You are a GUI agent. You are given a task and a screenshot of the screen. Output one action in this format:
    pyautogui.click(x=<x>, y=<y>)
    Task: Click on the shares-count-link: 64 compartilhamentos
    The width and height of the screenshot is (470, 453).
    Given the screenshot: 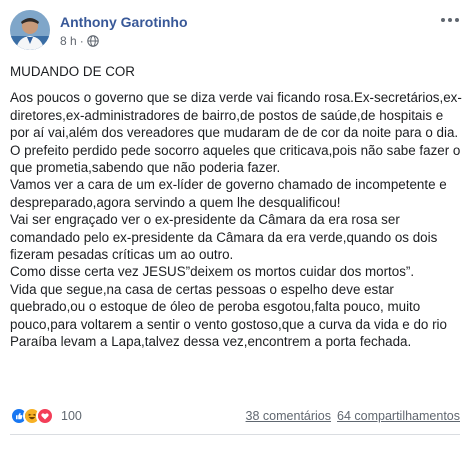 What is the action you would take?
    pyautogui.click(x=398, y=416)
    